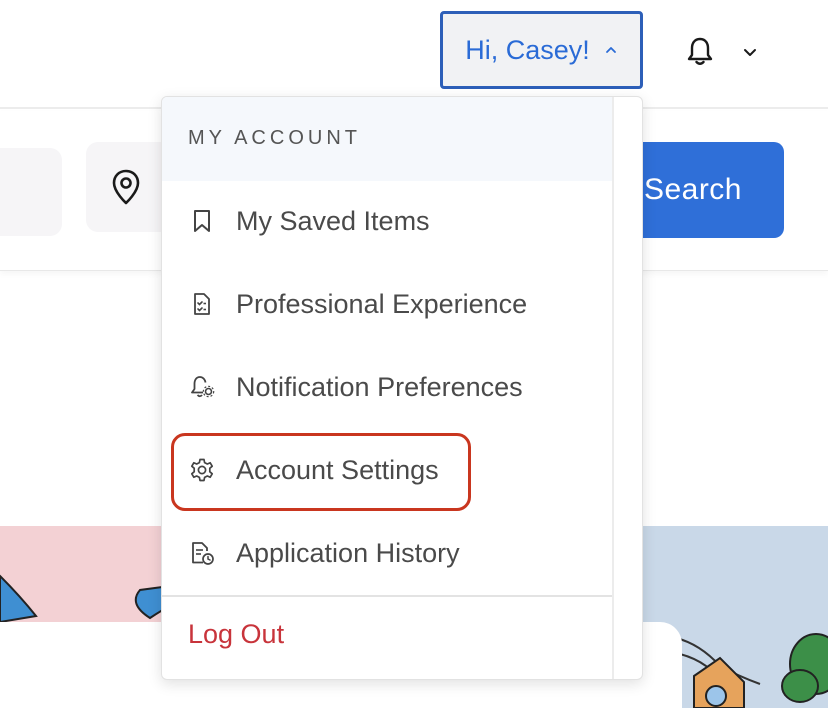 The height and width of the screenshot is (708, 828). Describe the element at coordinates (31, 192) in the screenshot. I see `keyword-search-input` at that location.